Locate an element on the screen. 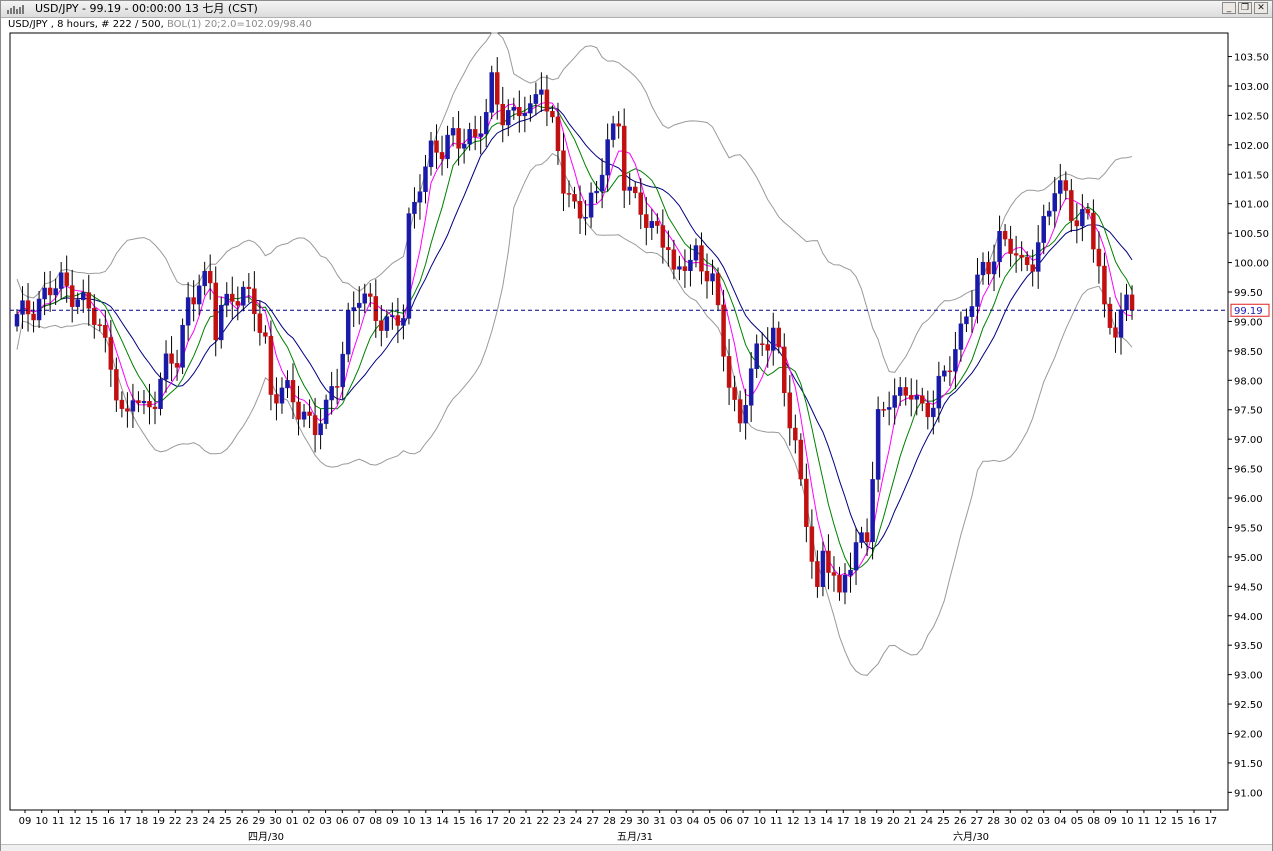  x-tick-label: 12 is located at coordinates (75, 821).